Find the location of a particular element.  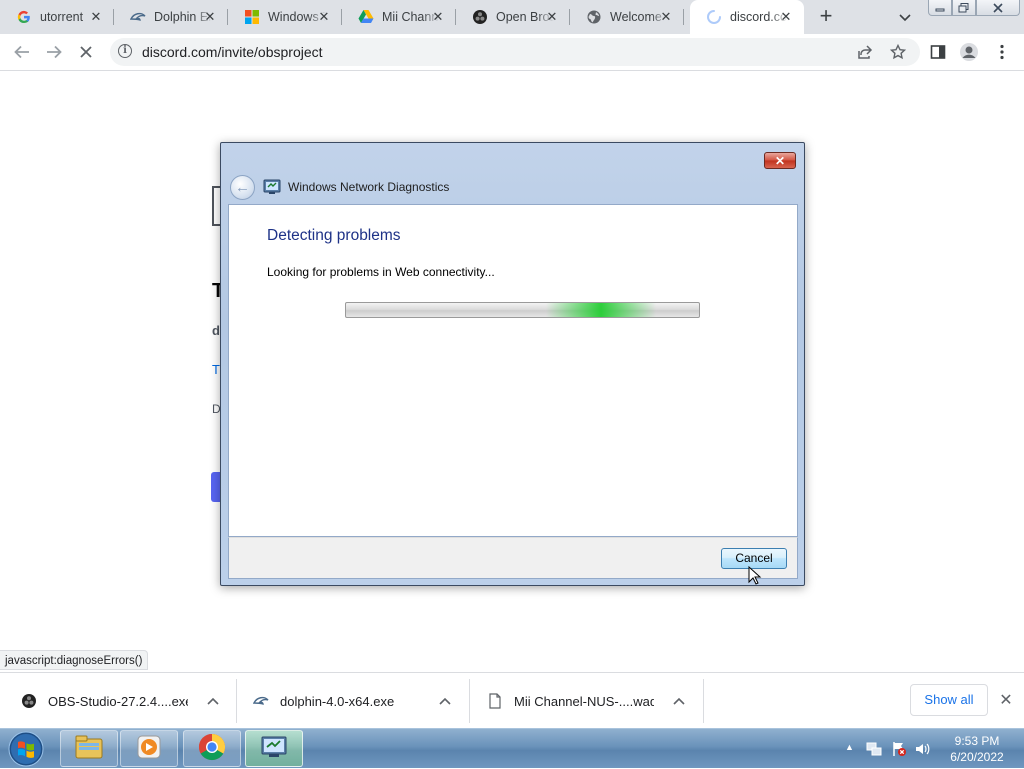

side-panel-icon is located at coordinates (938, 52).